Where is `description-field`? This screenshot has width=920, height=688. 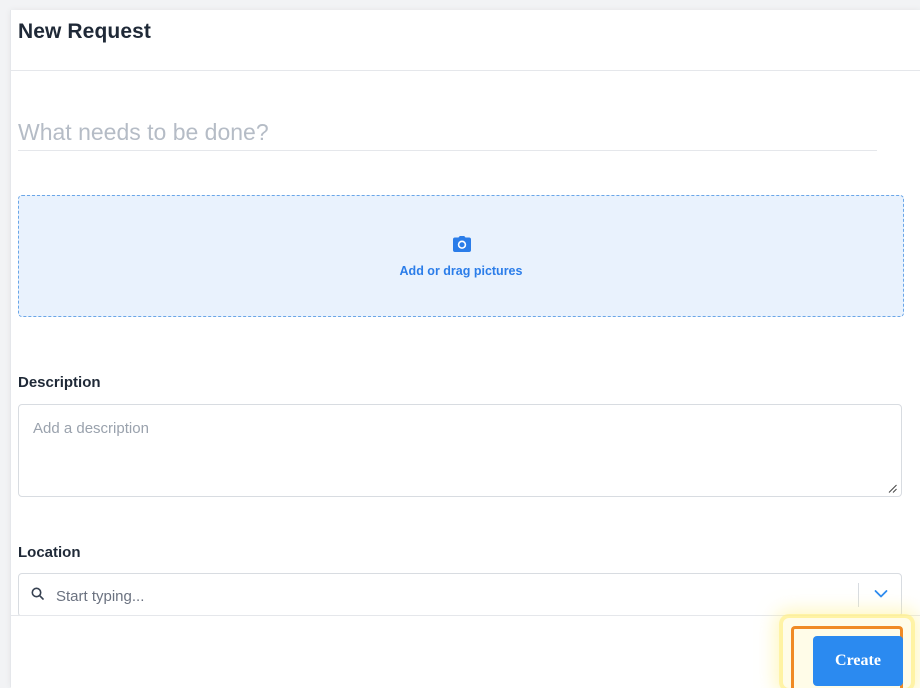
description-field is located at coordinates (460, 450).